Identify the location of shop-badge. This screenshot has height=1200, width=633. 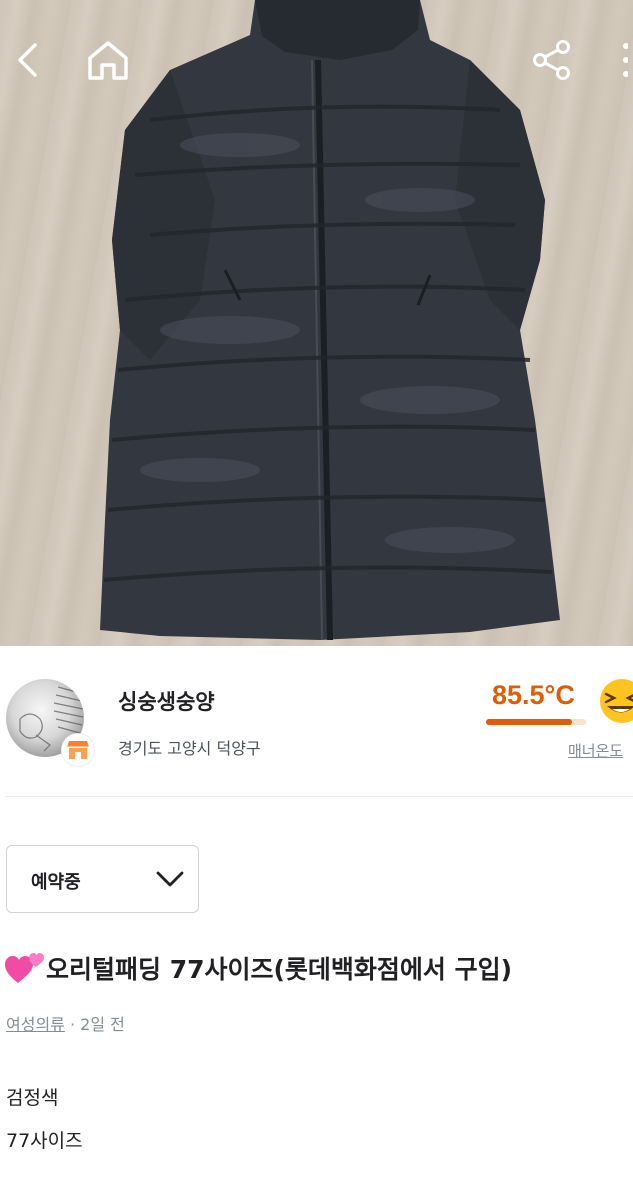
(78, 750).